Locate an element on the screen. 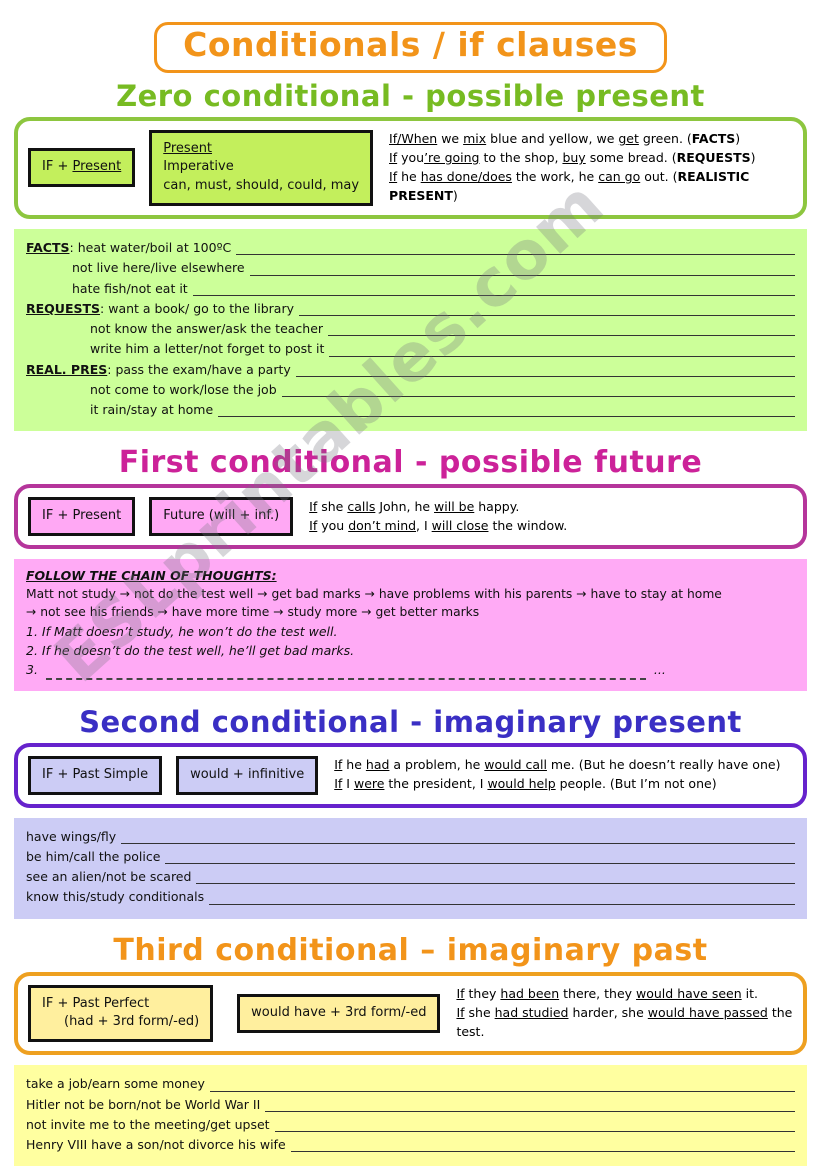 The height and width of the screenshot is (1169, 821). third-formula-left: IF + Past Perfect (had + 3rd form/-ed) is located at coordinates (121, 1013).